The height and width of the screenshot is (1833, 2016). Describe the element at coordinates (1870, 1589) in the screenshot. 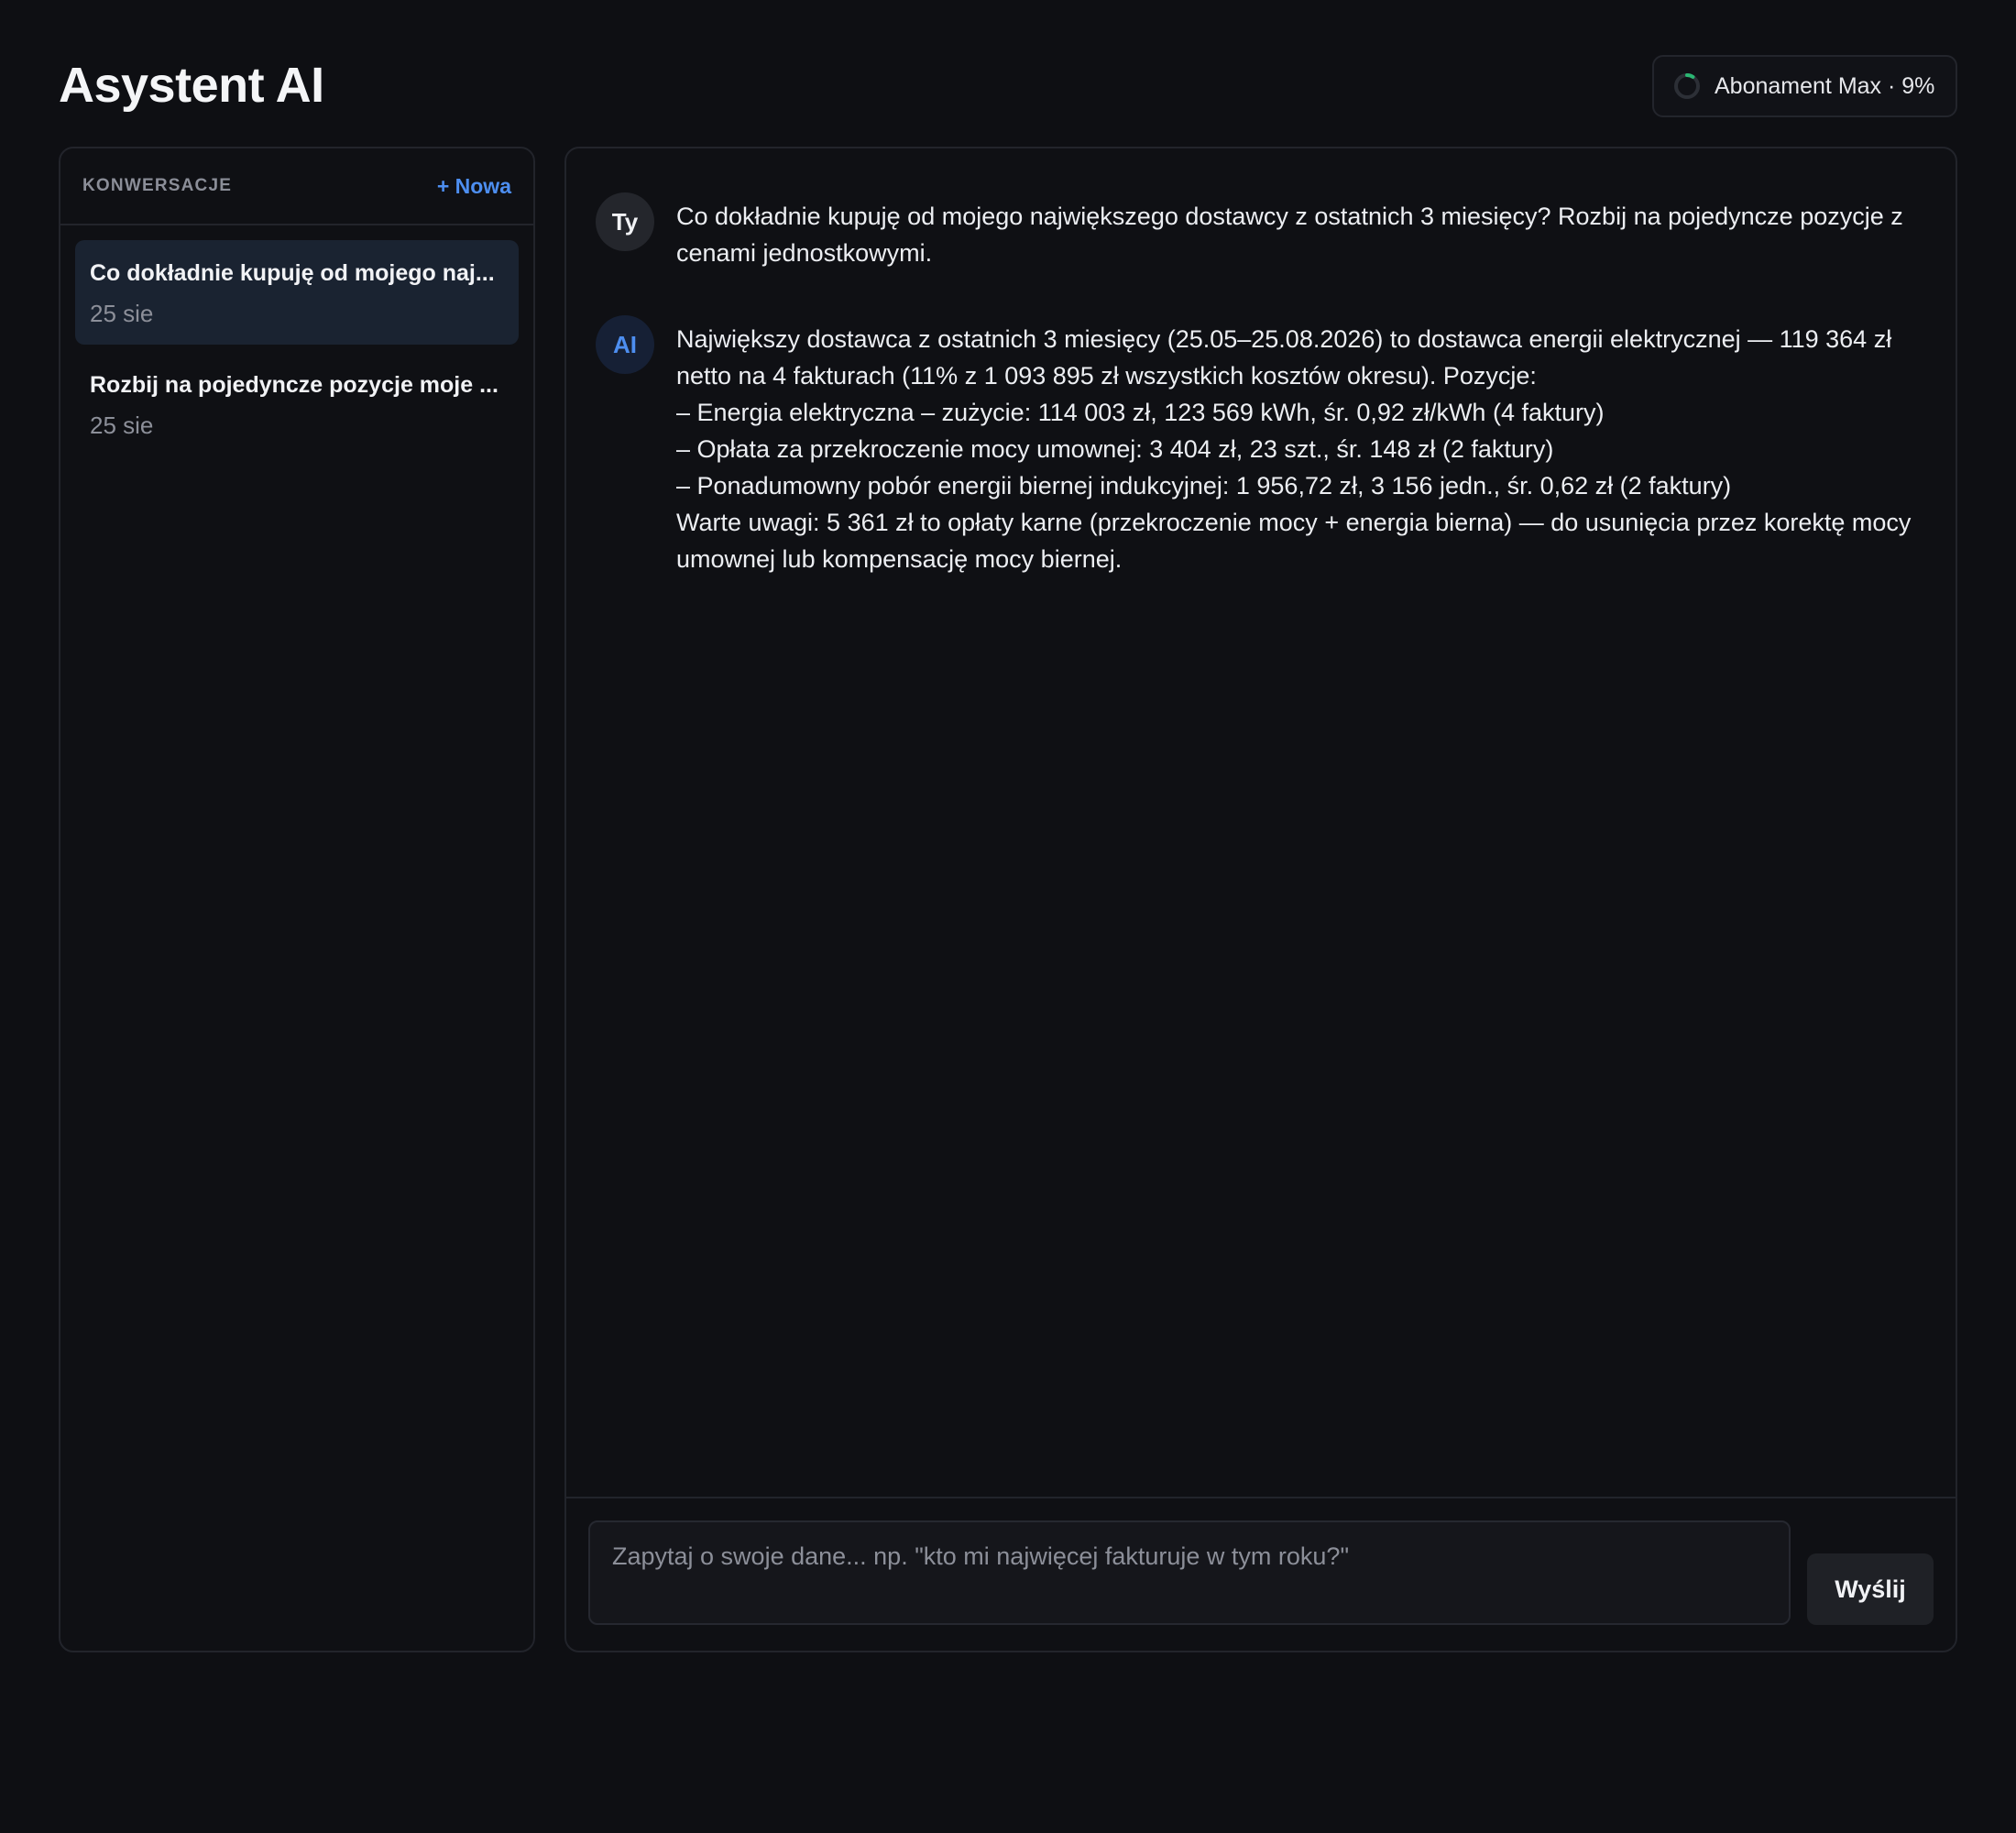

I see `send-button: Wyślij` at that location.